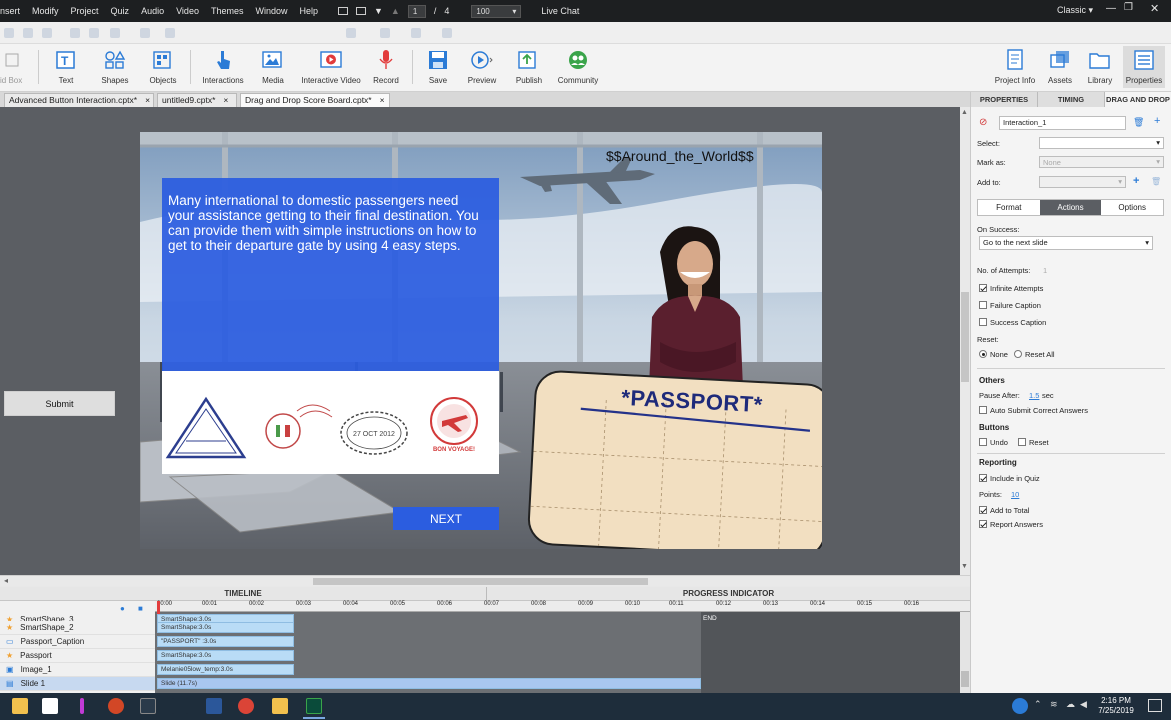 This screenshot has width=1171, height=720. What do you see at coordinates (343, 11) in the screenshot?
I see `screen-icon` at bounding box center [343, 11].